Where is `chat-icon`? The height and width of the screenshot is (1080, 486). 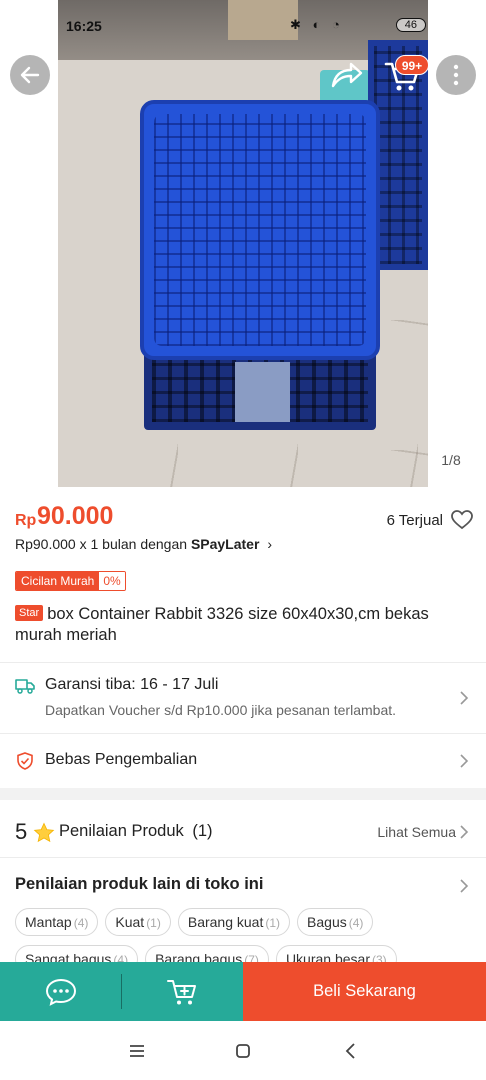 chat-icon is located at coordinates (60, 992).